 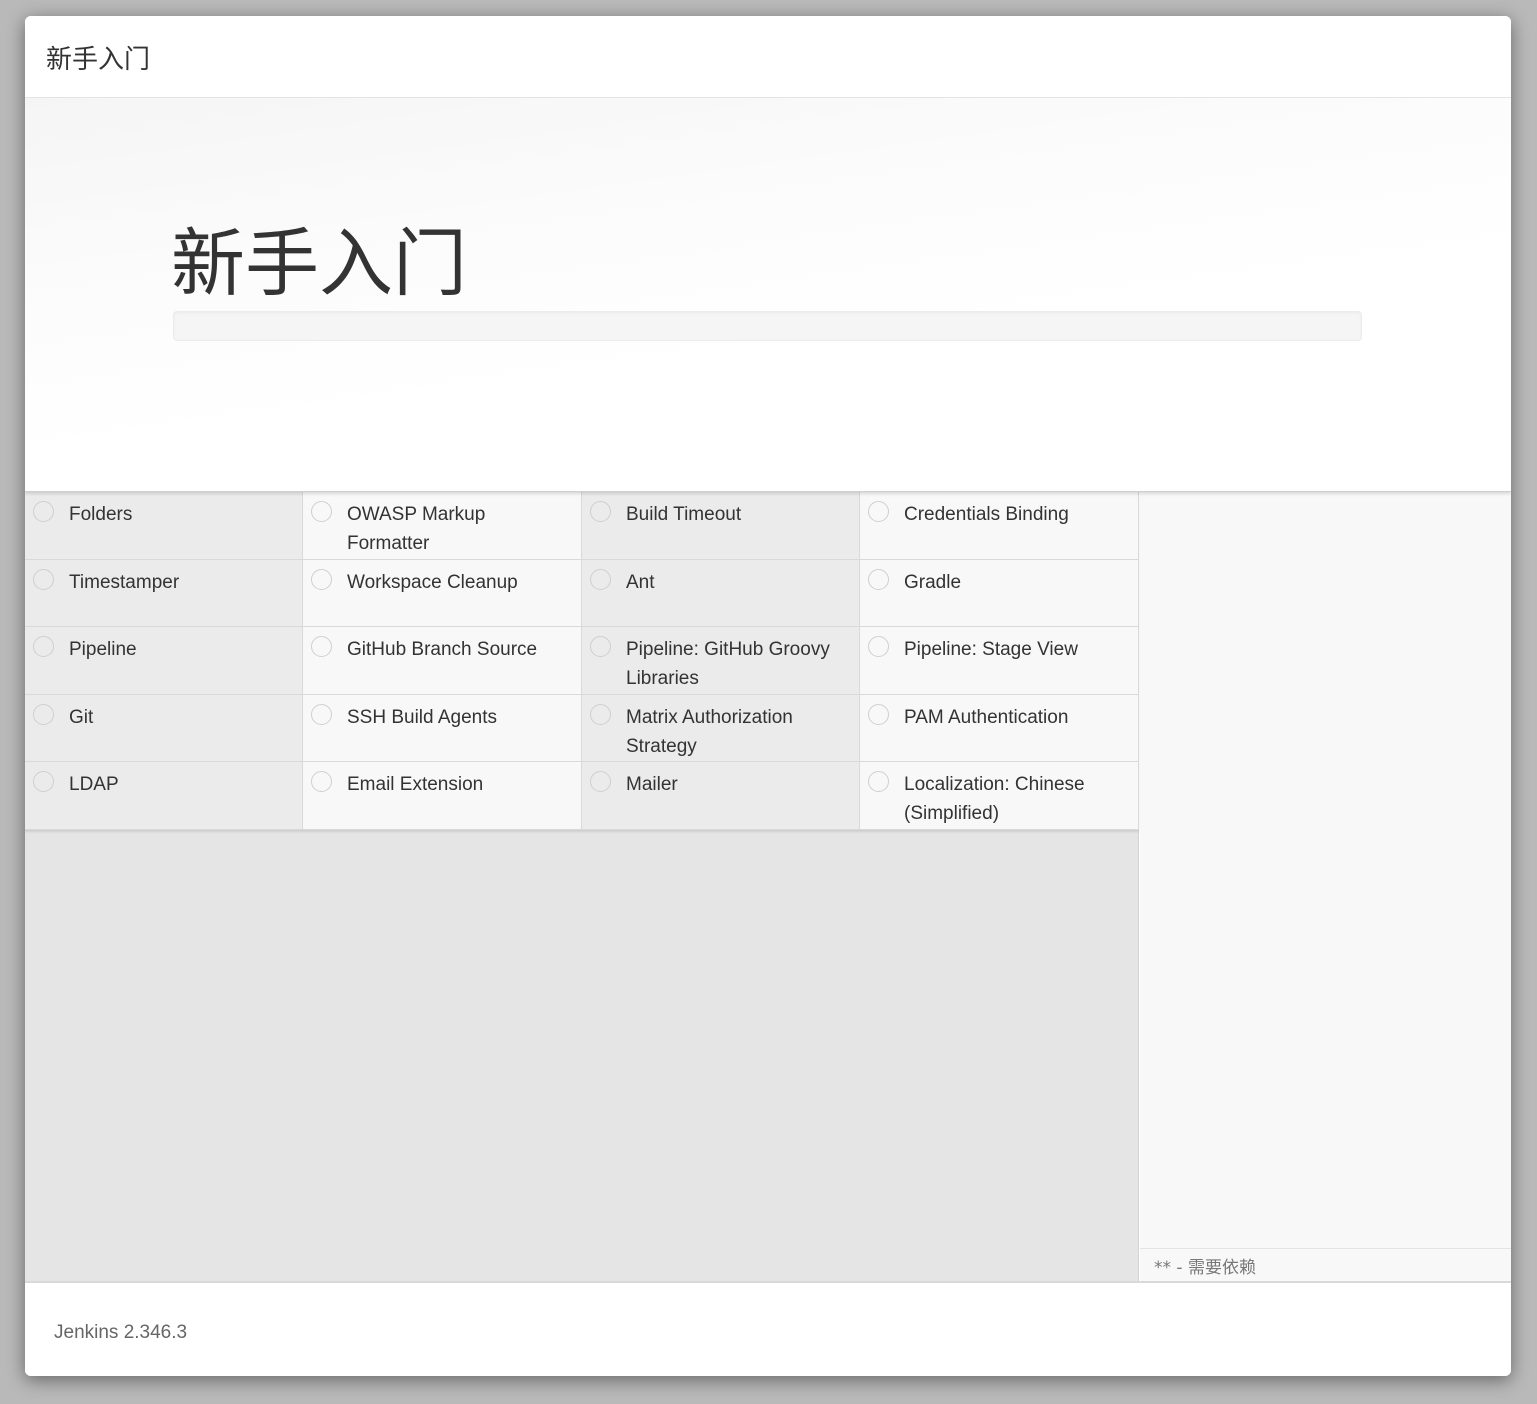 I want to click on plugin-label: Gradle, so click(x=933, y=582).